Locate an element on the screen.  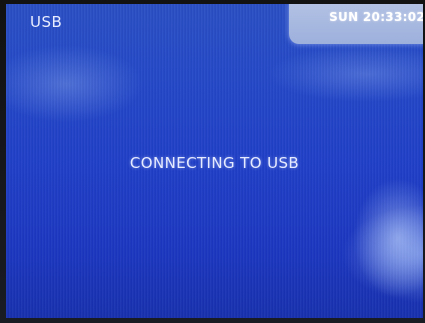
clock-panel: SUN 20:33:02 is located at coordinates (356, 24).